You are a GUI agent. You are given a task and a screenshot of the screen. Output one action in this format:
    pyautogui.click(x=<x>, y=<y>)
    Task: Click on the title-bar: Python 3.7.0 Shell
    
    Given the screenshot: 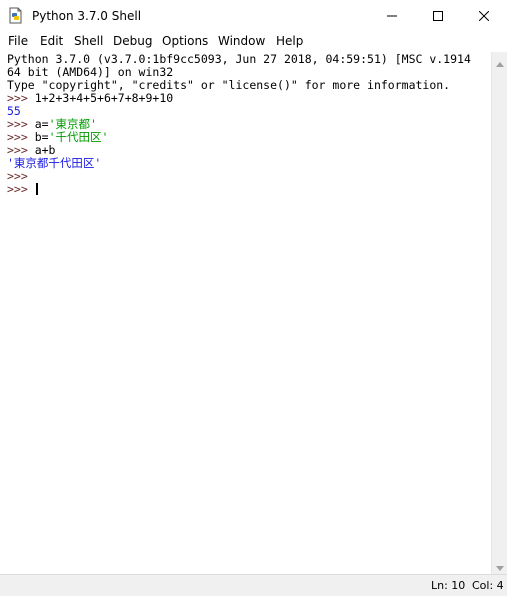 What is the action you would take?
    pyautogui.click(x=253, y=16)
    